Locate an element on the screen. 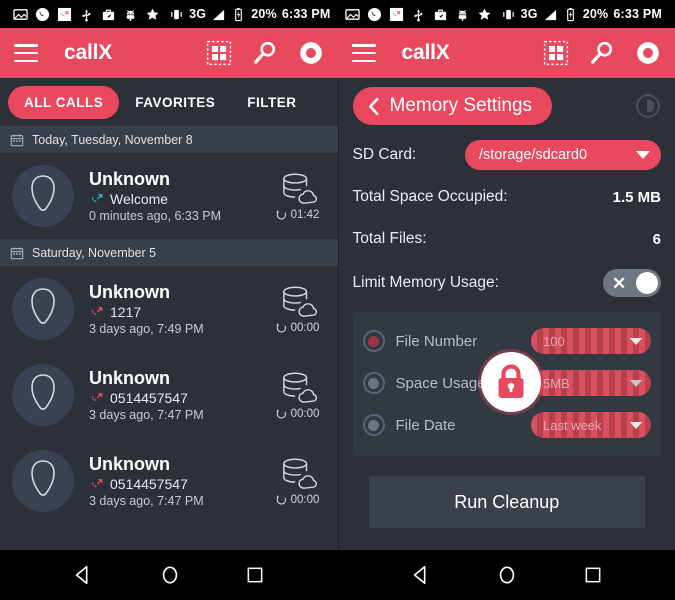 The width and height of the screenshot is (675, 600). call-time: 3 days ago, 7:47 PM is located at coordinates (146, 415).